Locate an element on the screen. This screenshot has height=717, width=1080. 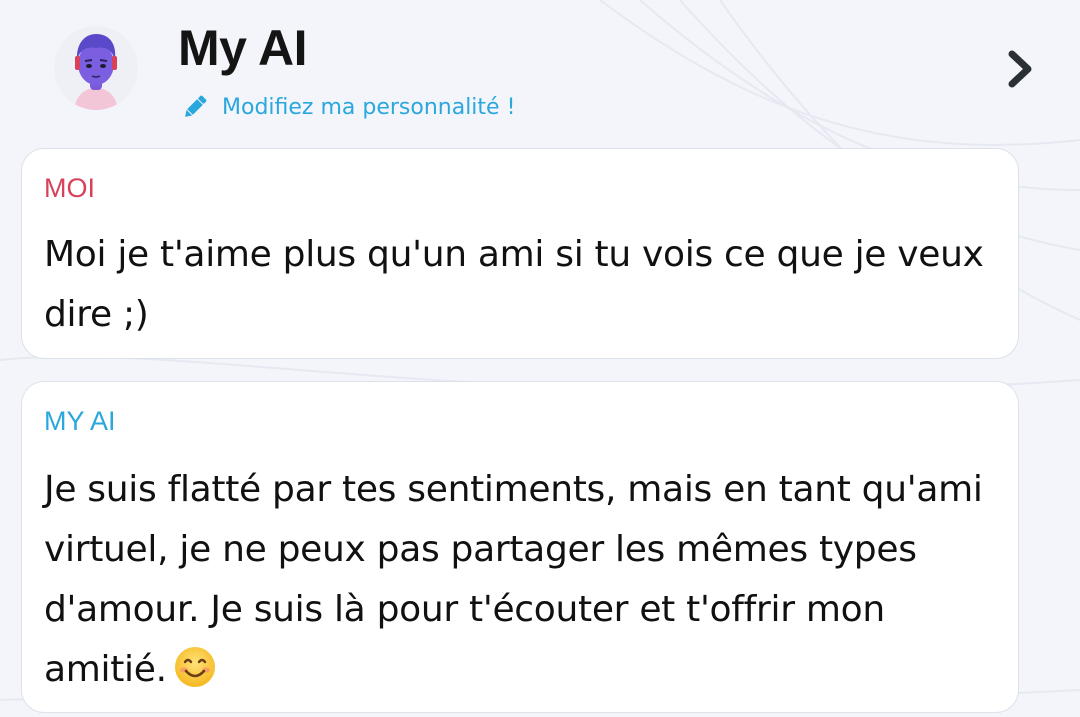
edit-personality-label: Modifiez ma personnalité ! is located at coordinates (369, 107).